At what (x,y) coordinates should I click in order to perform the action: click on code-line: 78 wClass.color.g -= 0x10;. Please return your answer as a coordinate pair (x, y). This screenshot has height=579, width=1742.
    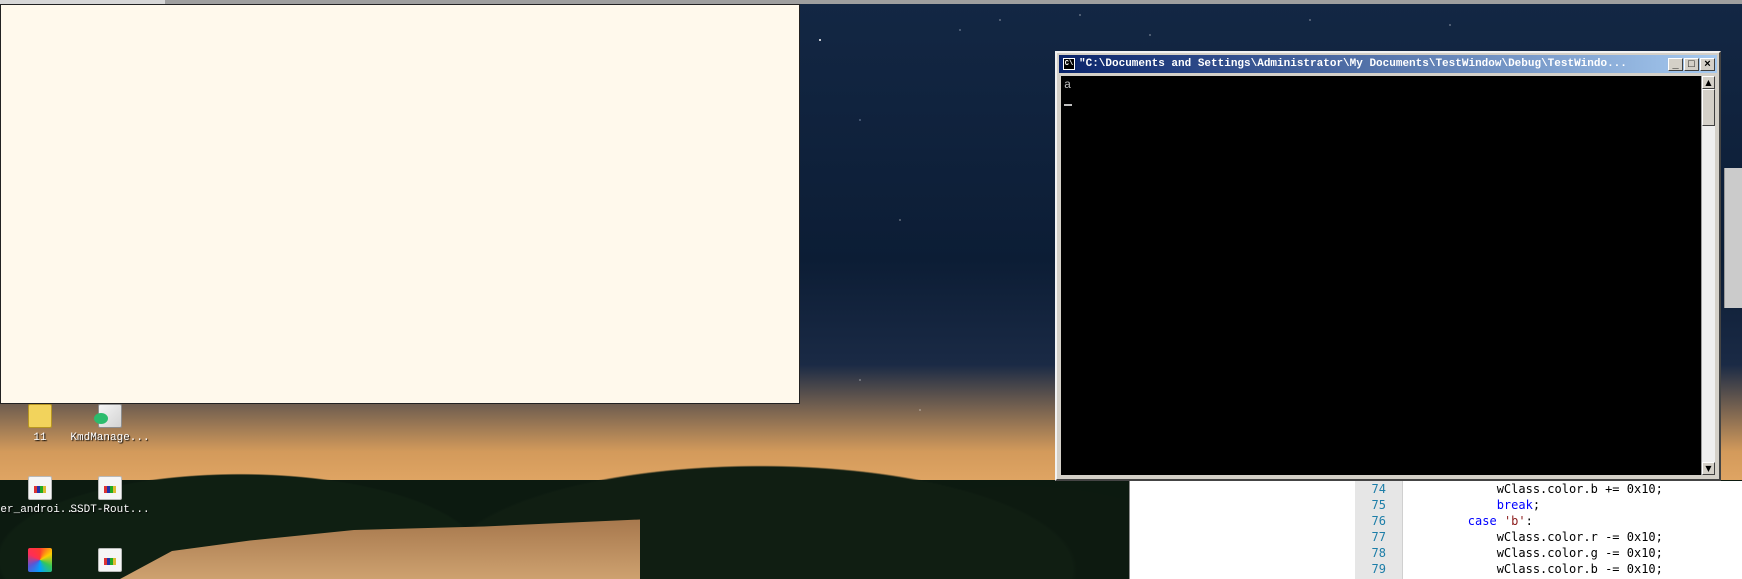
    Looking at the image, I should click on (1557, 553).